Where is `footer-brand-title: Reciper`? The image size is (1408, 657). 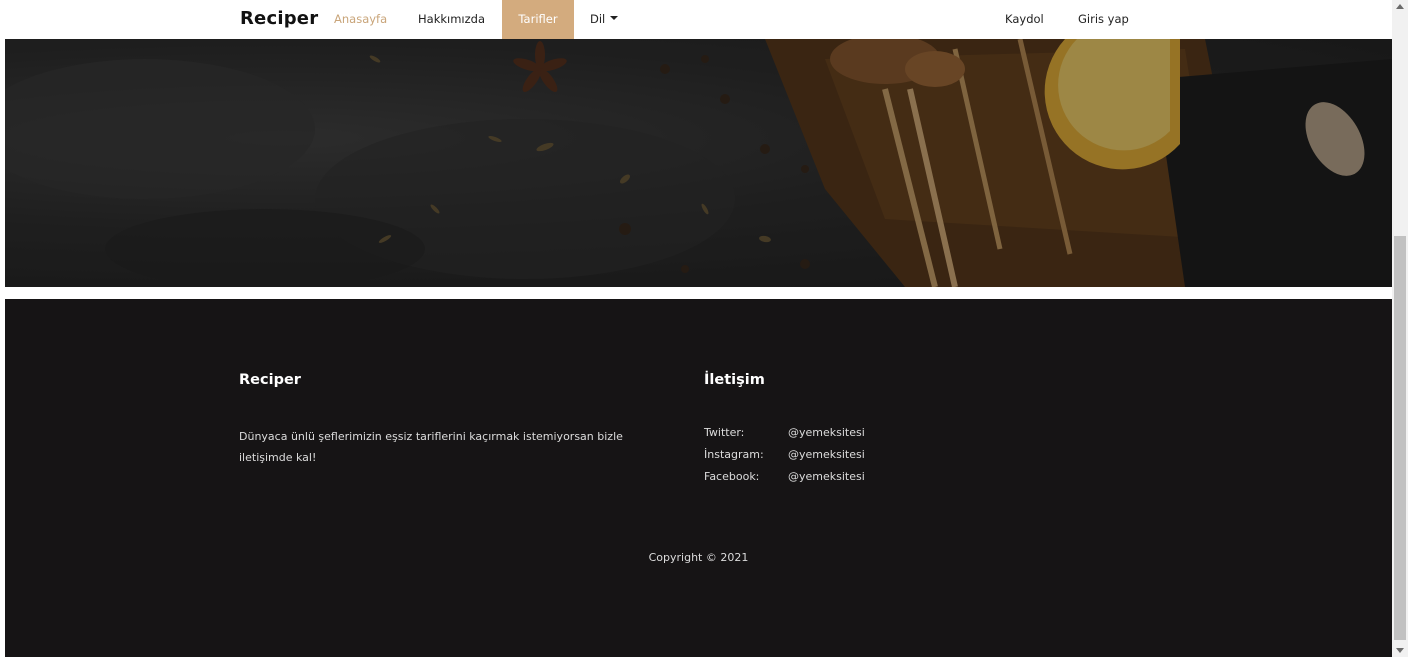 footer-brand-title: Reciper is located at coordinates (270, 380).